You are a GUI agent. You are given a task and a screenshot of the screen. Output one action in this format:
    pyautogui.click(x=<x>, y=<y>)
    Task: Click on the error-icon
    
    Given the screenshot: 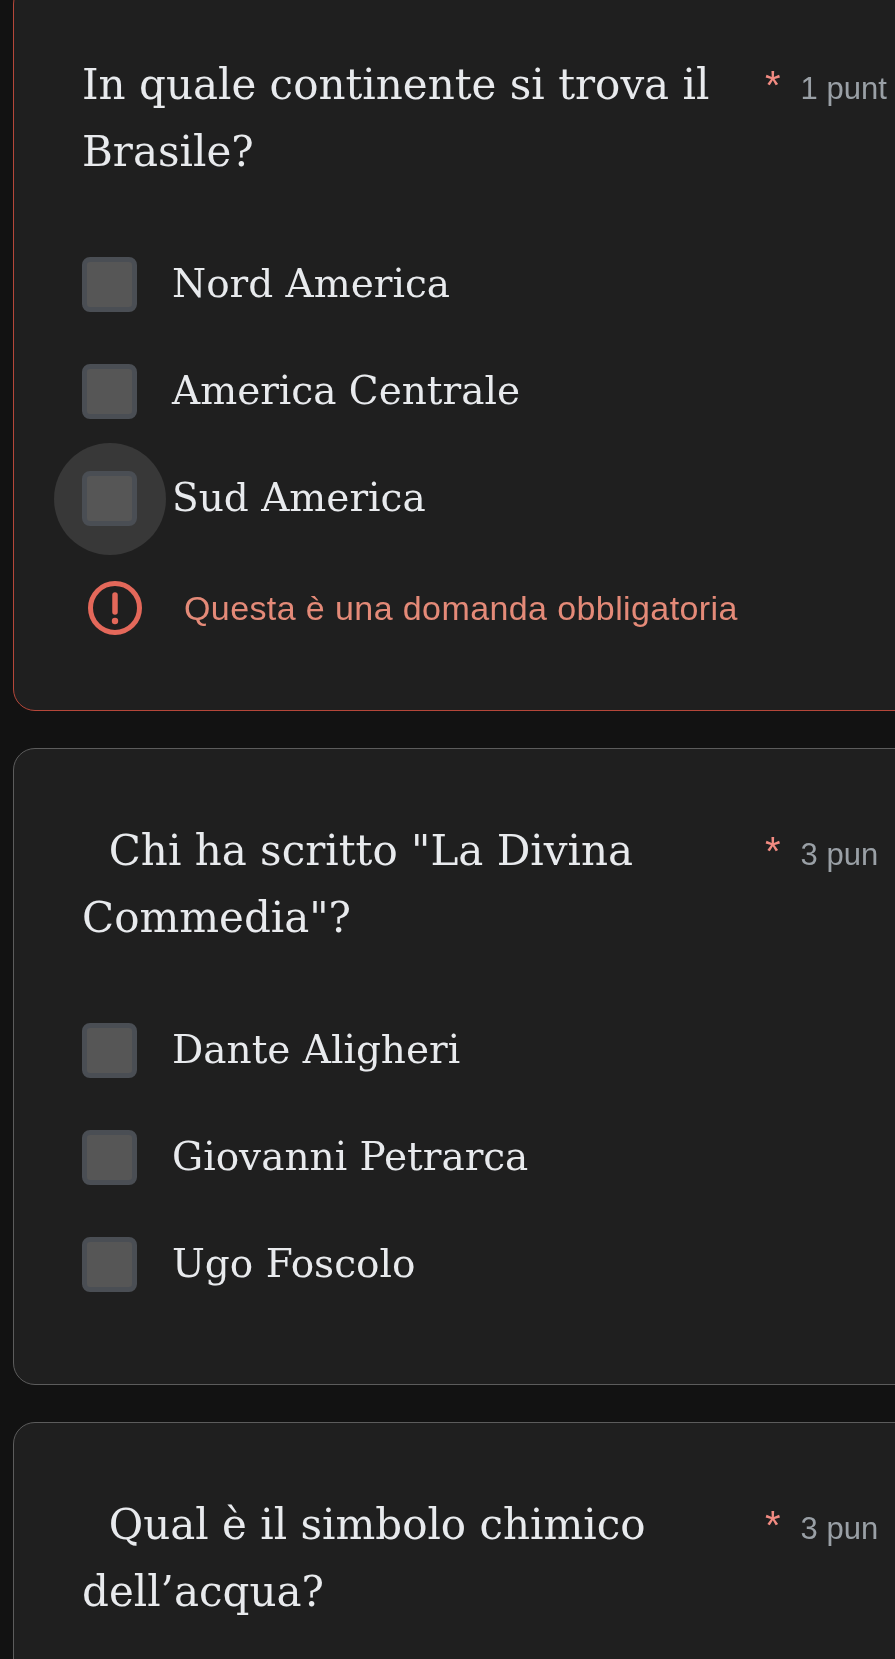 What is the action you would take?
    pyautogui.click(x=115, y=608)
    